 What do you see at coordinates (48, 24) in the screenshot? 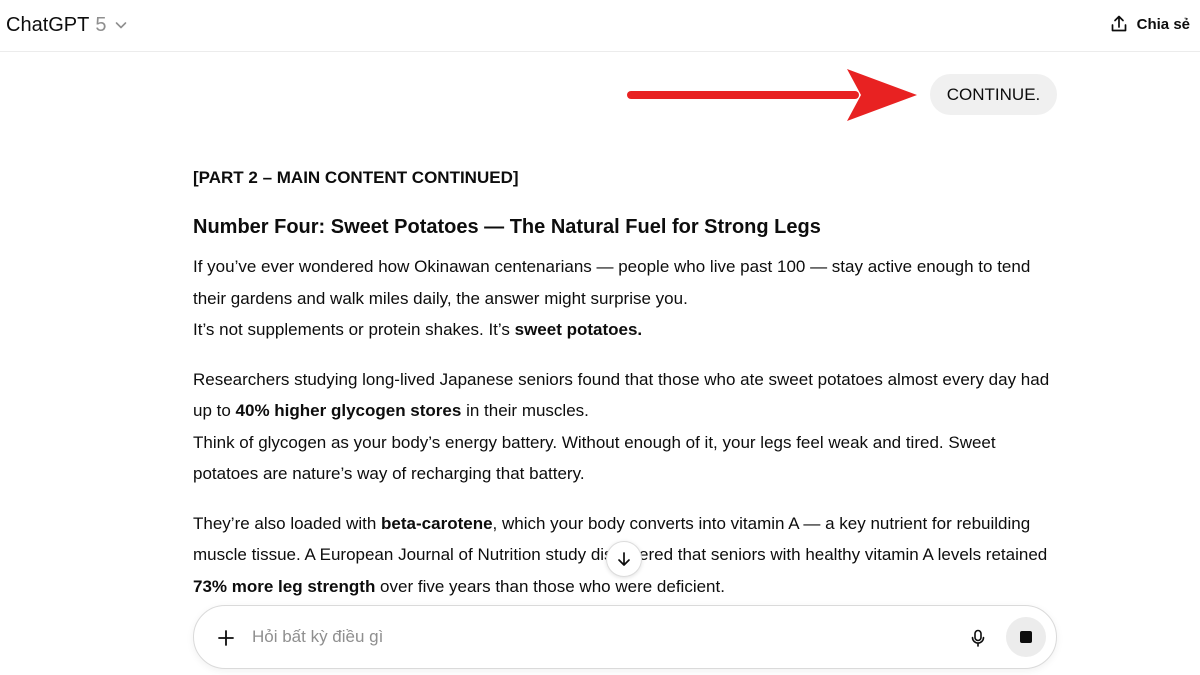
I see `model-name: ChatGPT` at bounding box center [48, 24].